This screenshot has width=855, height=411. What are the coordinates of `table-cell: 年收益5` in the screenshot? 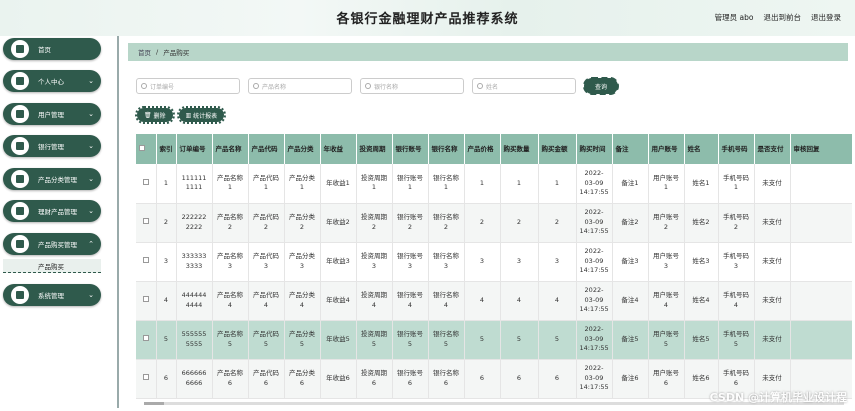 It's located at (338, 340).